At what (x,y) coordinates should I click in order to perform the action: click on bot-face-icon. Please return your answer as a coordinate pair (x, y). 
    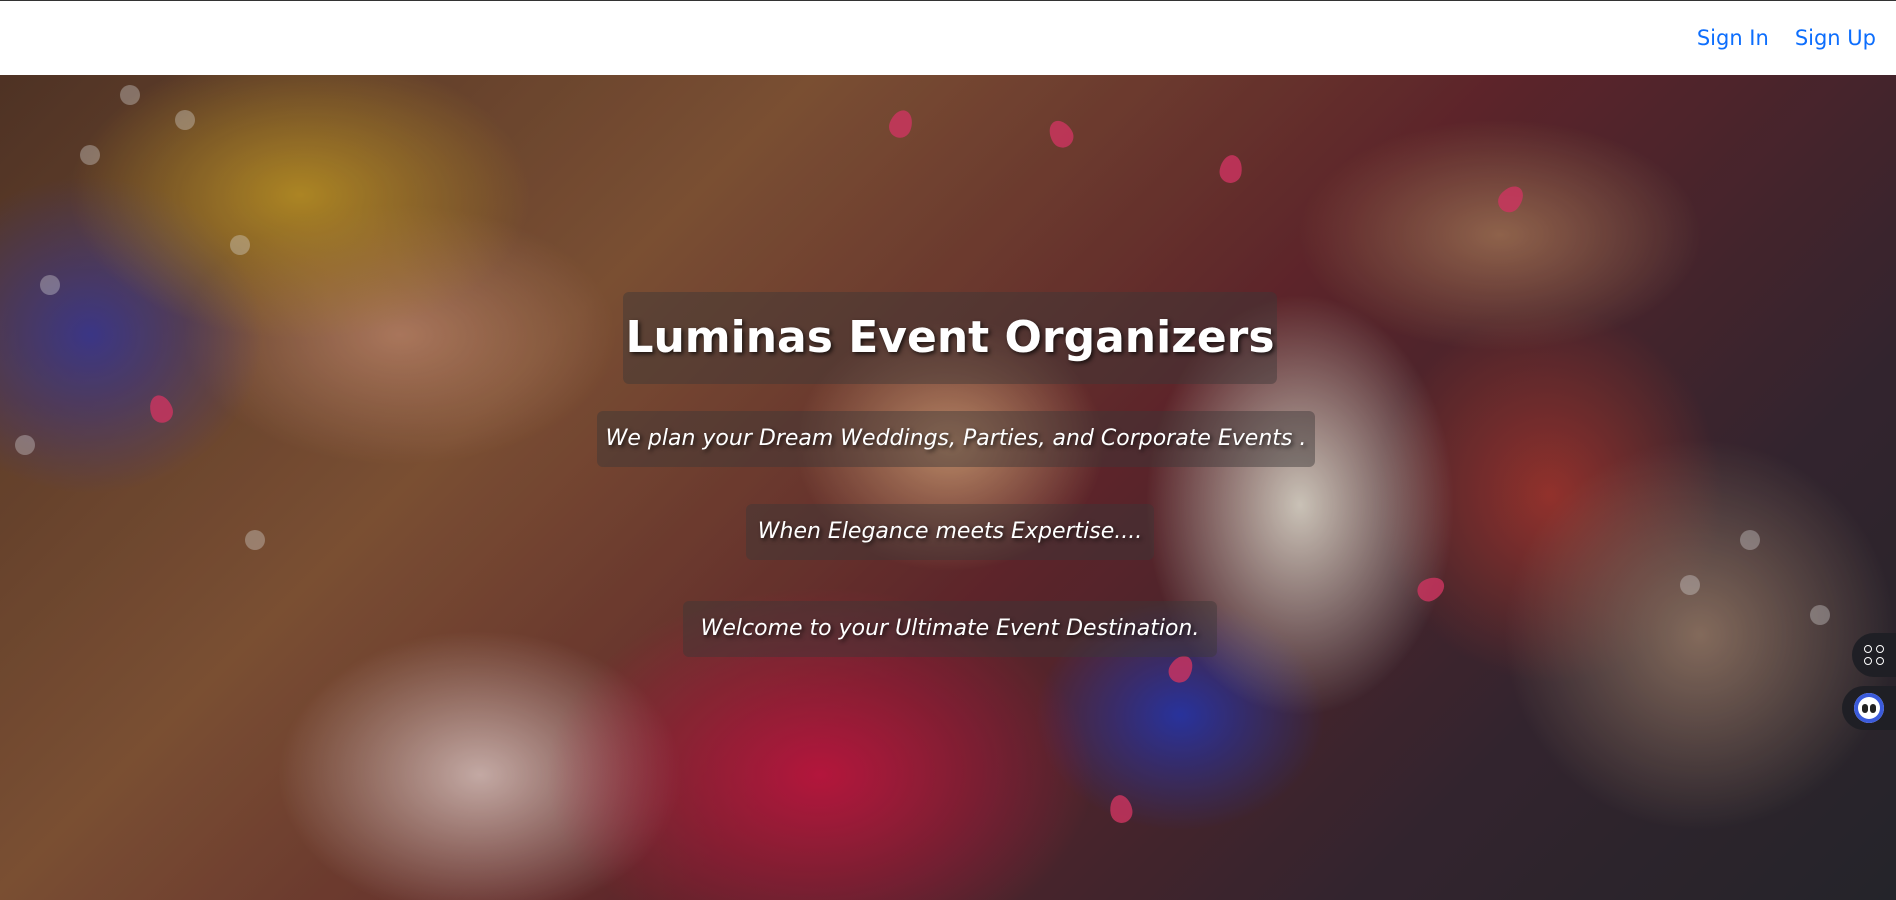
    Looking at the image, I should click on (1869, 708).